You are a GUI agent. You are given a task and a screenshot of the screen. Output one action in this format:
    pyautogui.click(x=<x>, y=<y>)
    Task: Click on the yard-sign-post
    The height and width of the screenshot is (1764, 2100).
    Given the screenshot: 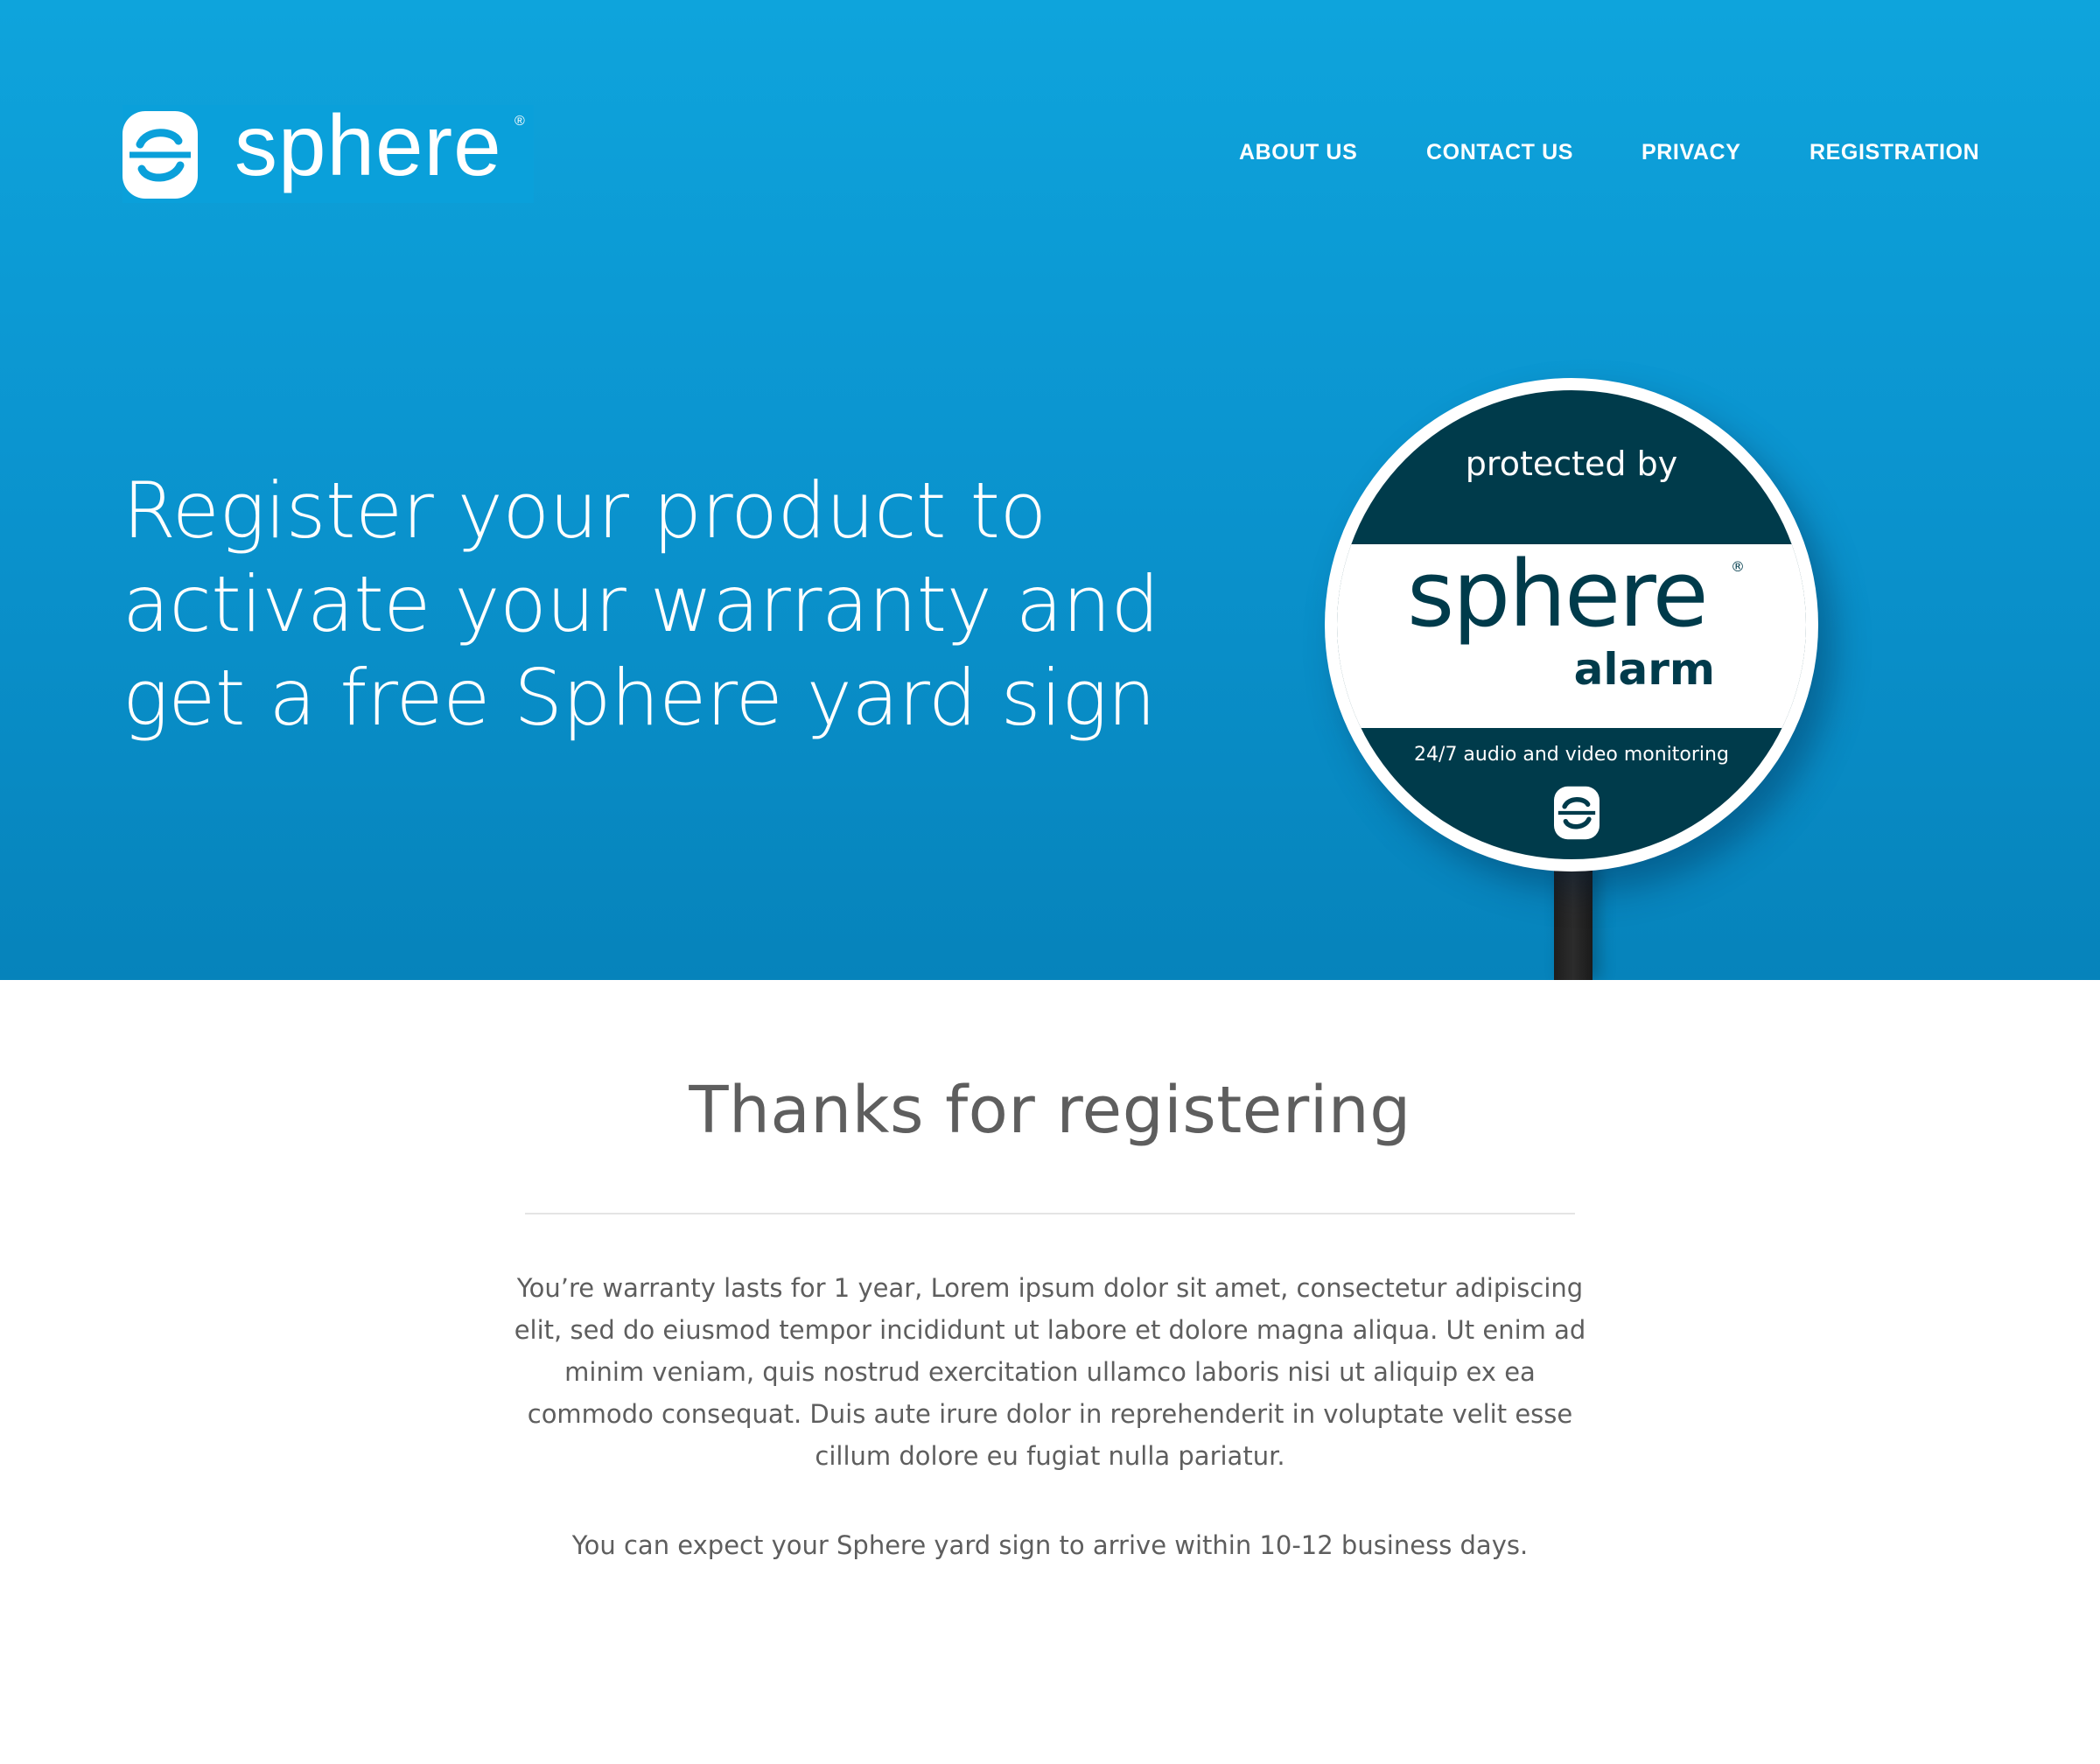 What is the action you would take?
    pyautogui.click(x=1573, y=919)
    